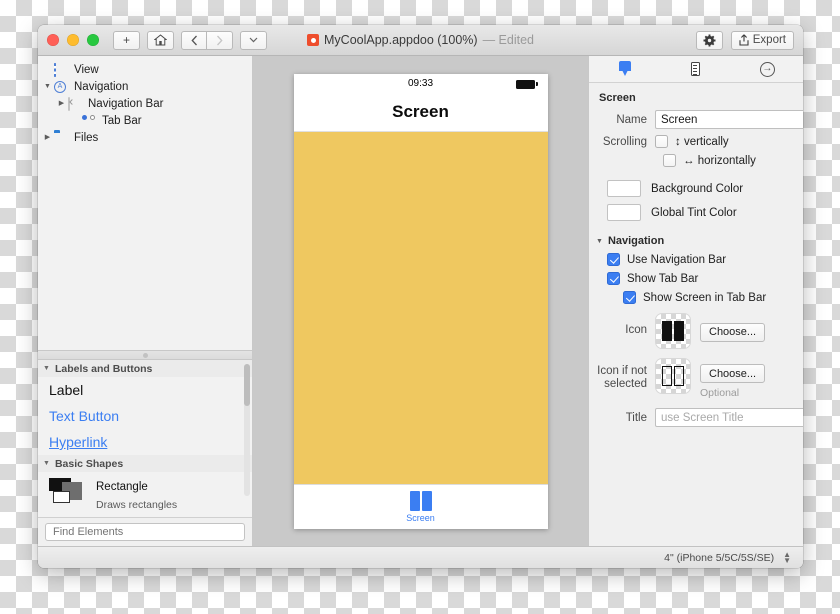 Image resolution: width=840 pixels, height=614 pixels. I want to click on icon-label: Icon, so click(636, 330).